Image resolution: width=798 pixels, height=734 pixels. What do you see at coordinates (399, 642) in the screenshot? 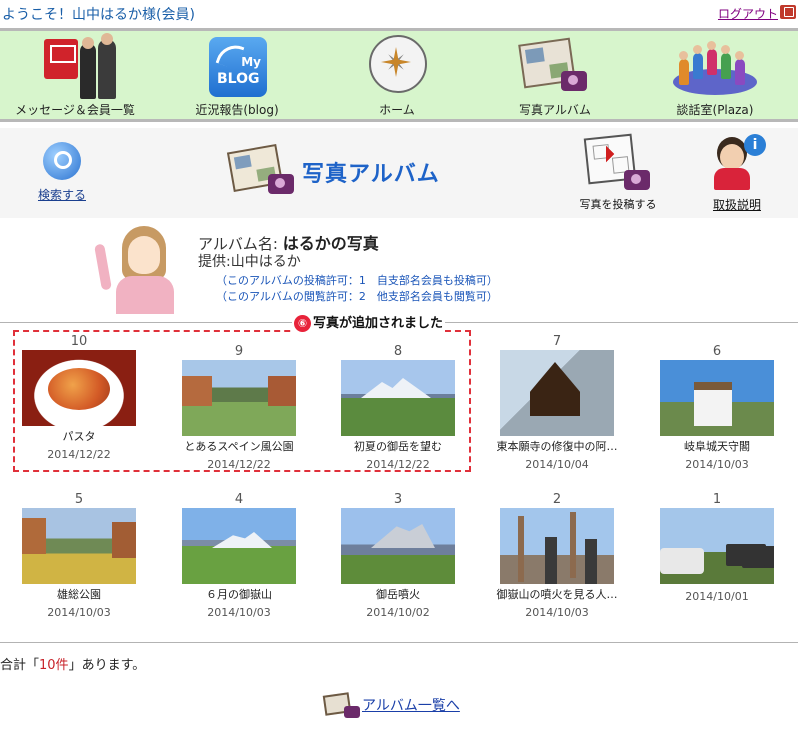
I see `divider` at bounding box center [399, 642].